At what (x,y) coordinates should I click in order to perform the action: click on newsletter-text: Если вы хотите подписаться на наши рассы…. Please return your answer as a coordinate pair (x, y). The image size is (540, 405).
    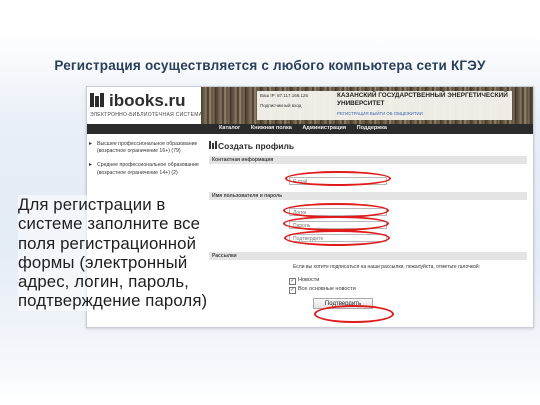
    Looking at the image, I should click on (387, 267).